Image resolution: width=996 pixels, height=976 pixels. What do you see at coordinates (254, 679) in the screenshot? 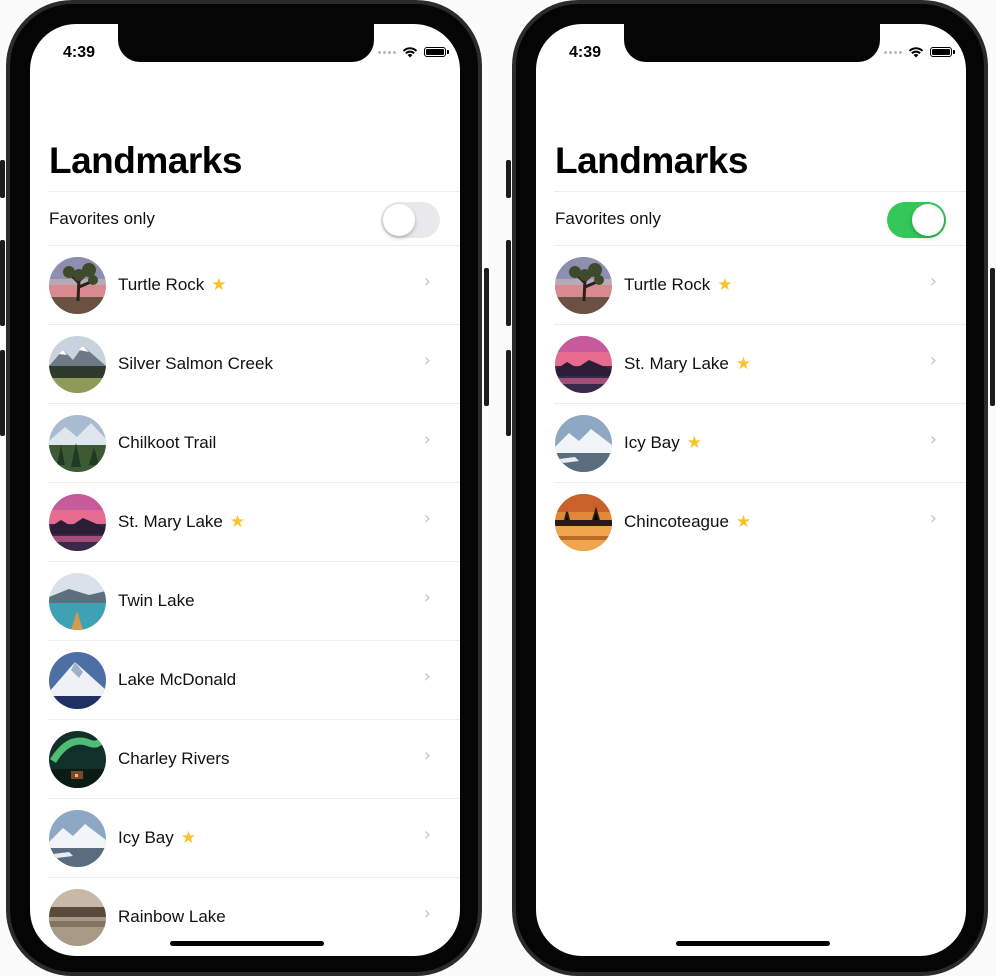
I see `list-item: Lake McDonald ›` at bounding box center [254, 679].